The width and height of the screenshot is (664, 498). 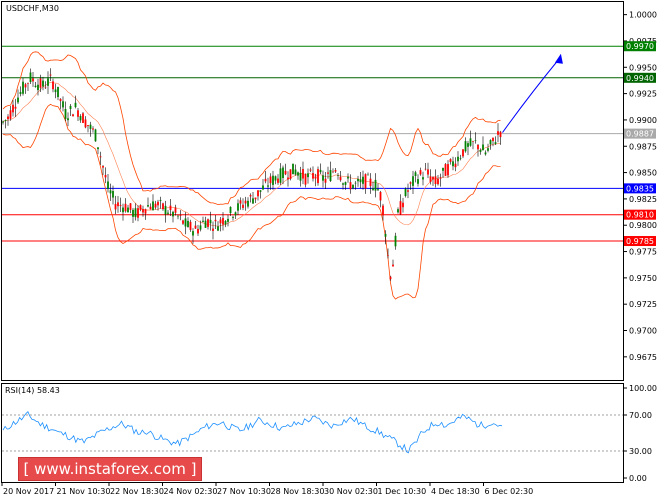 What do you see at coordinates (643, 278) in the screenshot?
I see `price-tick-label: 0.9750` at bounding box center [643, 278].